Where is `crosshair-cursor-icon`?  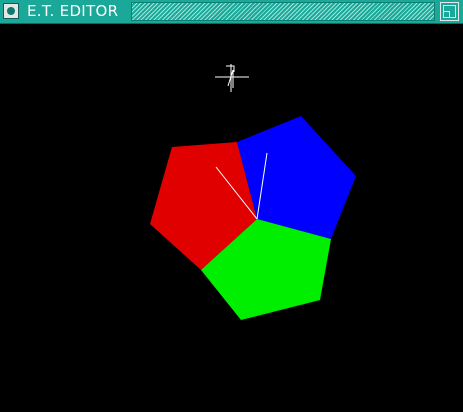 crosshair-cursor-icon is located at coordinates (232, 78).